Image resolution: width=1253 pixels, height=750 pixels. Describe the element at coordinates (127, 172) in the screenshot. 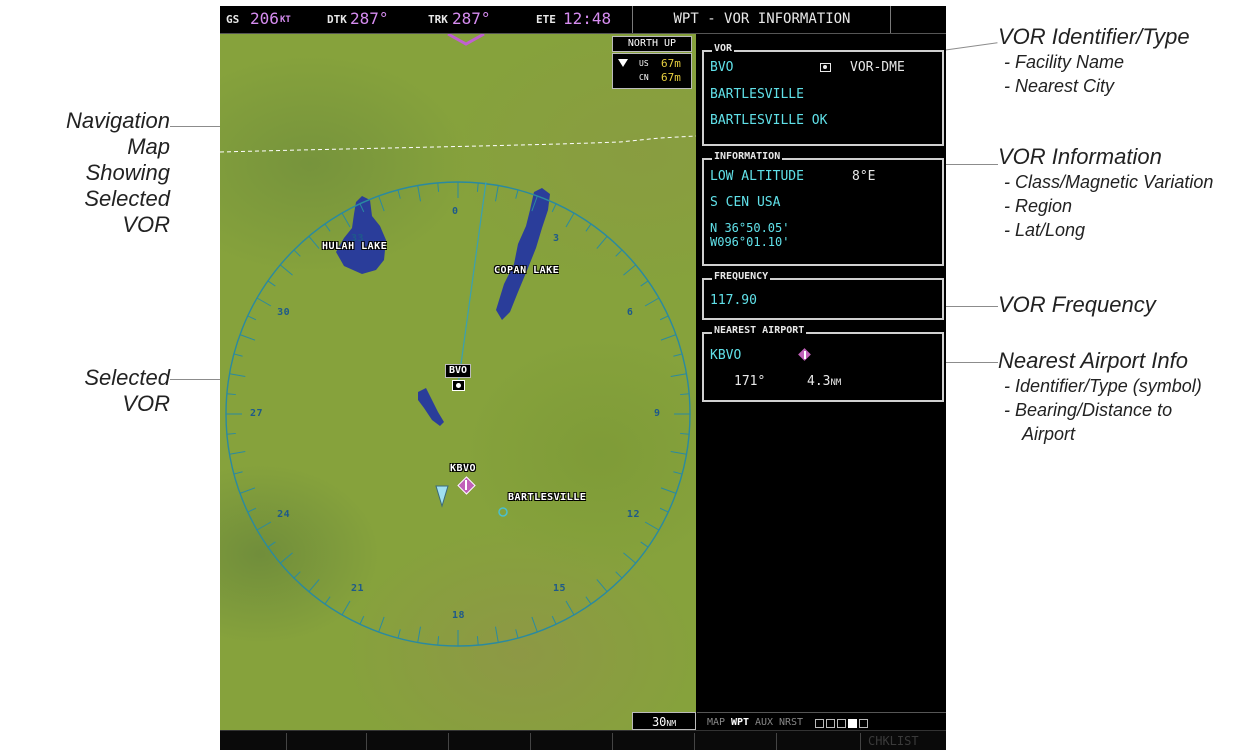

I see `callout-navigation-map-line2: Showing` at that location.